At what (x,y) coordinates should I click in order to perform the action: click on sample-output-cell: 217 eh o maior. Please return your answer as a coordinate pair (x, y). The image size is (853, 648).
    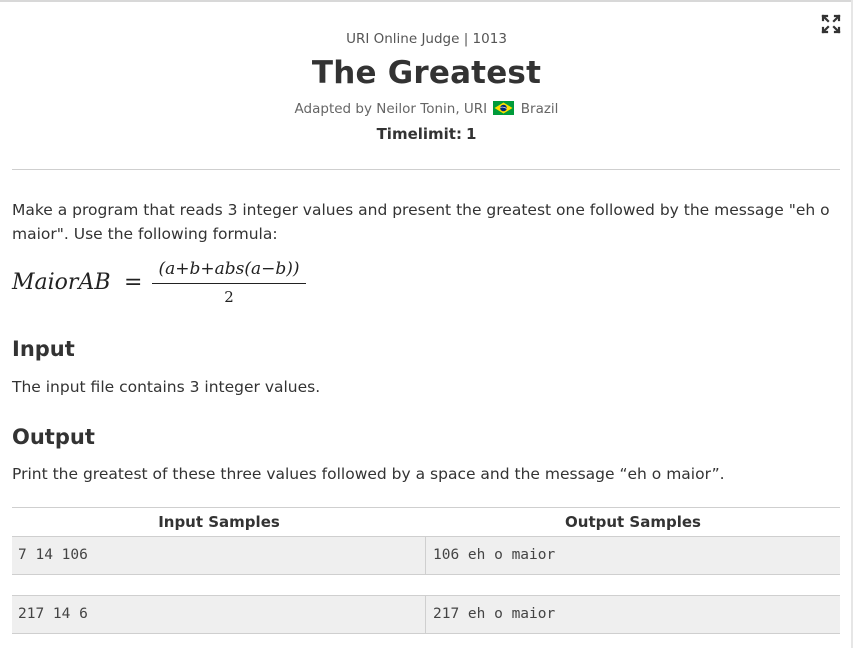
    Looking at the image, I should click on (632, 614).